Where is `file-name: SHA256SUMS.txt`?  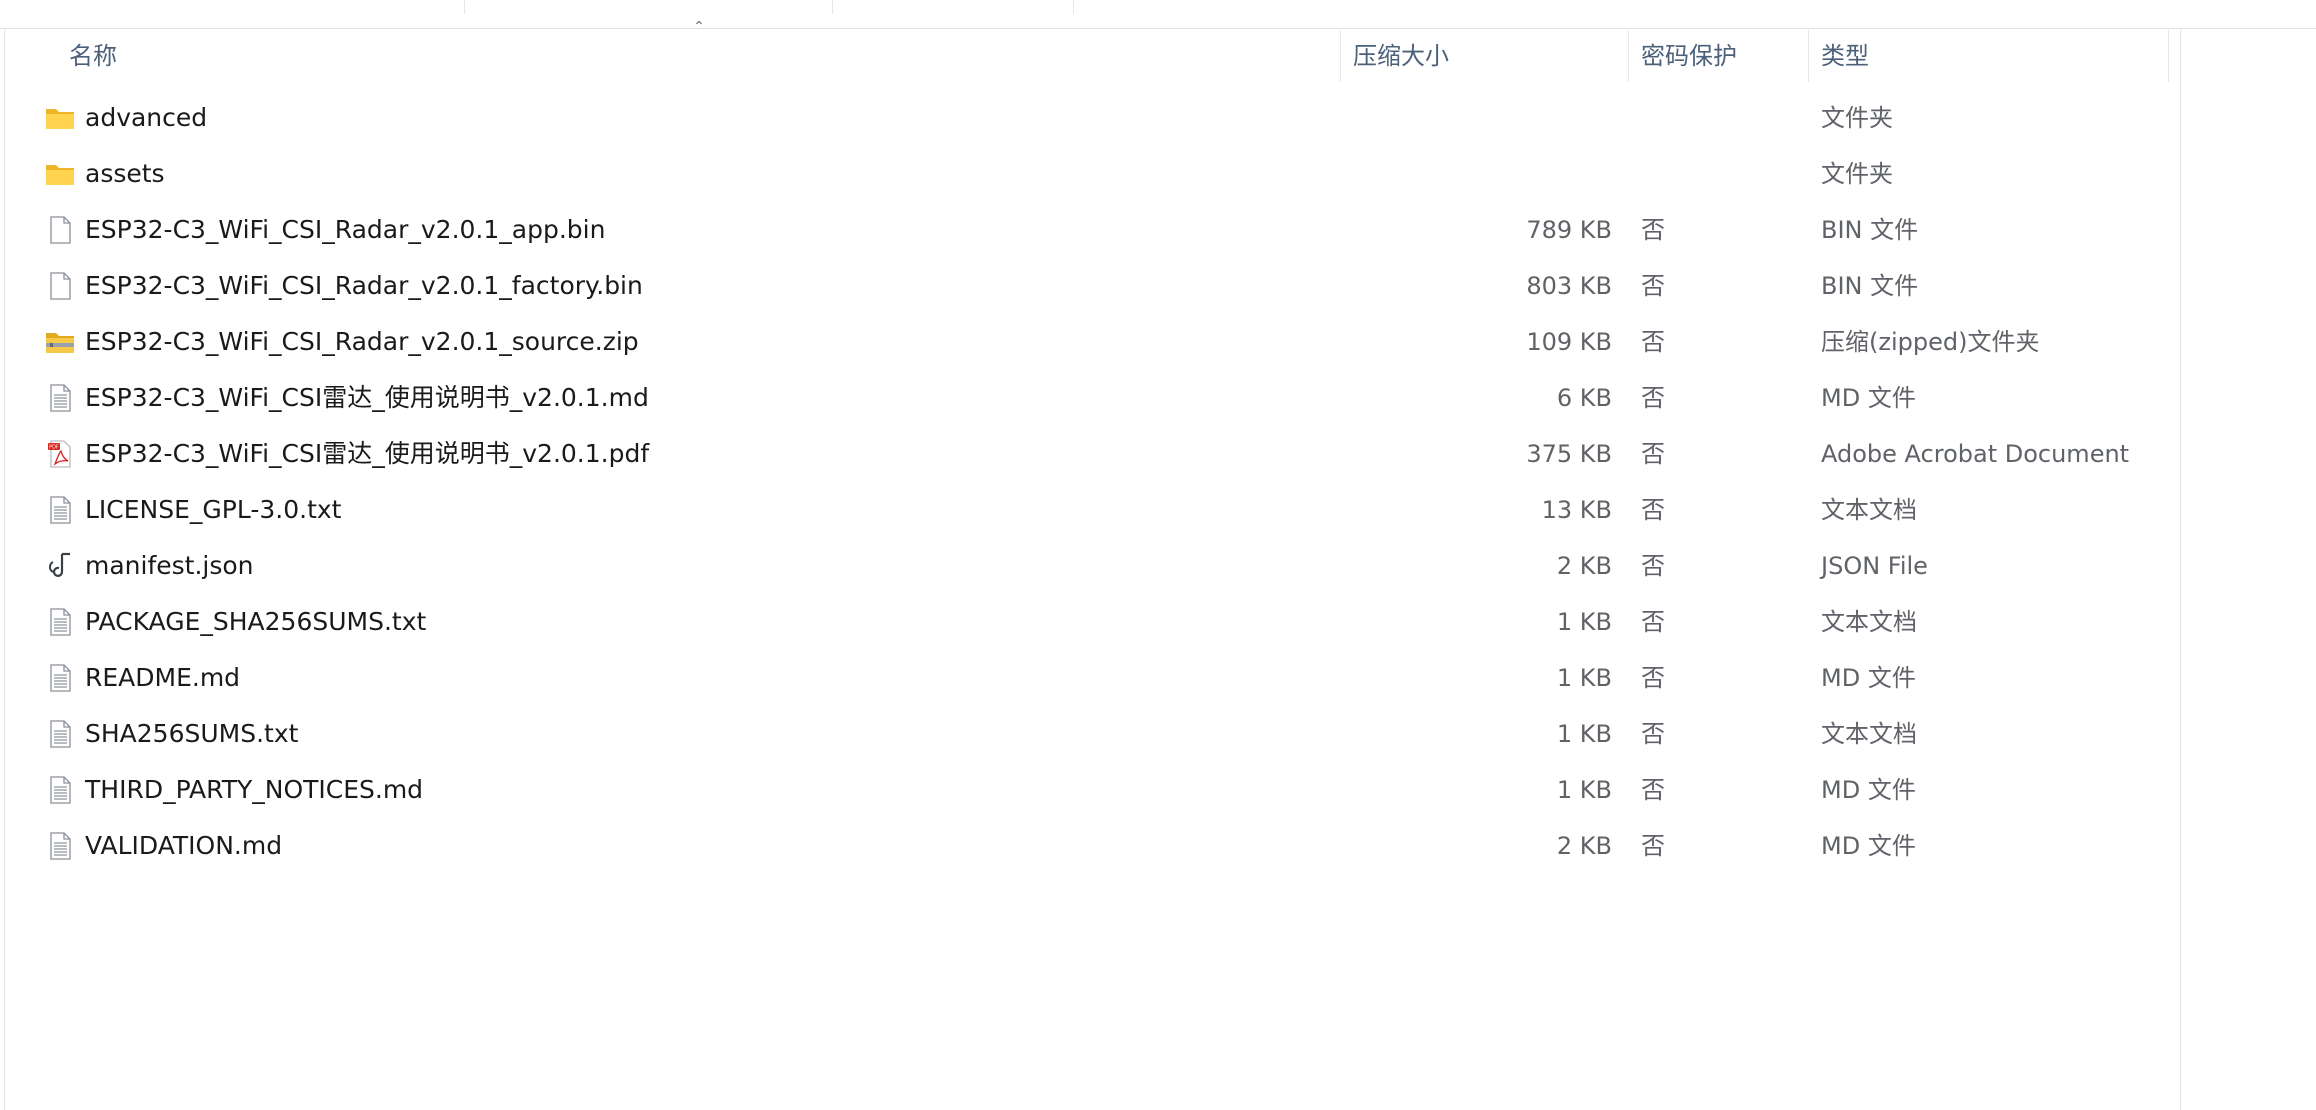
file-name: SHA256SUMS.txt is located at coordinates (192, 733).